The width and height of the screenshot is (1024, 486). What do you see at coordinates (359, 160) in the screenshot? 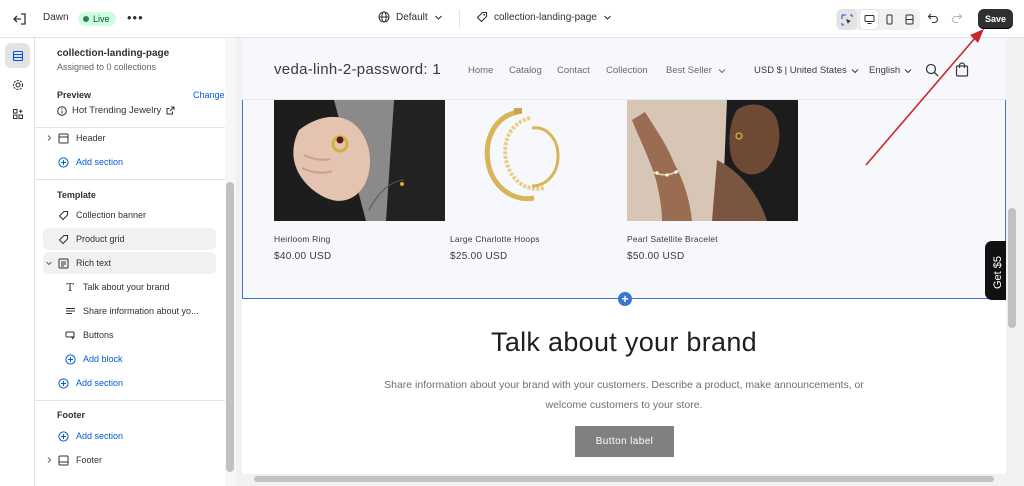
I see `product-image-heirloom-ring` at bounding box center [359, 160].